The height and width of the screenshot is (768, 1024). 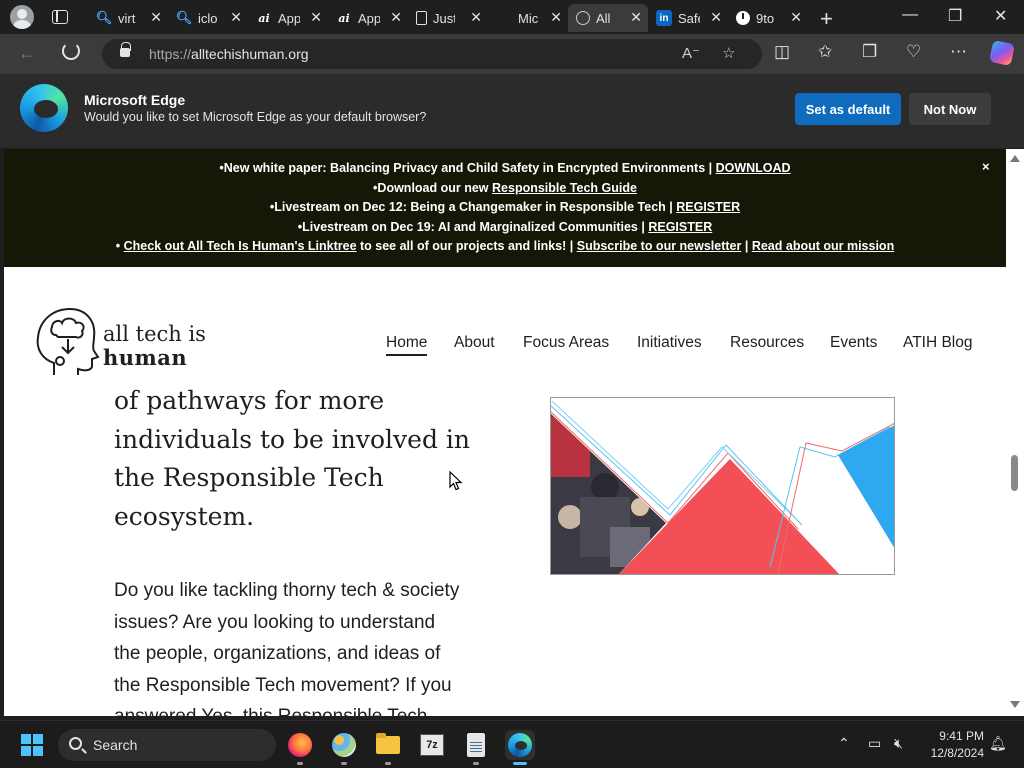 I want to click on nav-about: About, so click(x=474, y=343).